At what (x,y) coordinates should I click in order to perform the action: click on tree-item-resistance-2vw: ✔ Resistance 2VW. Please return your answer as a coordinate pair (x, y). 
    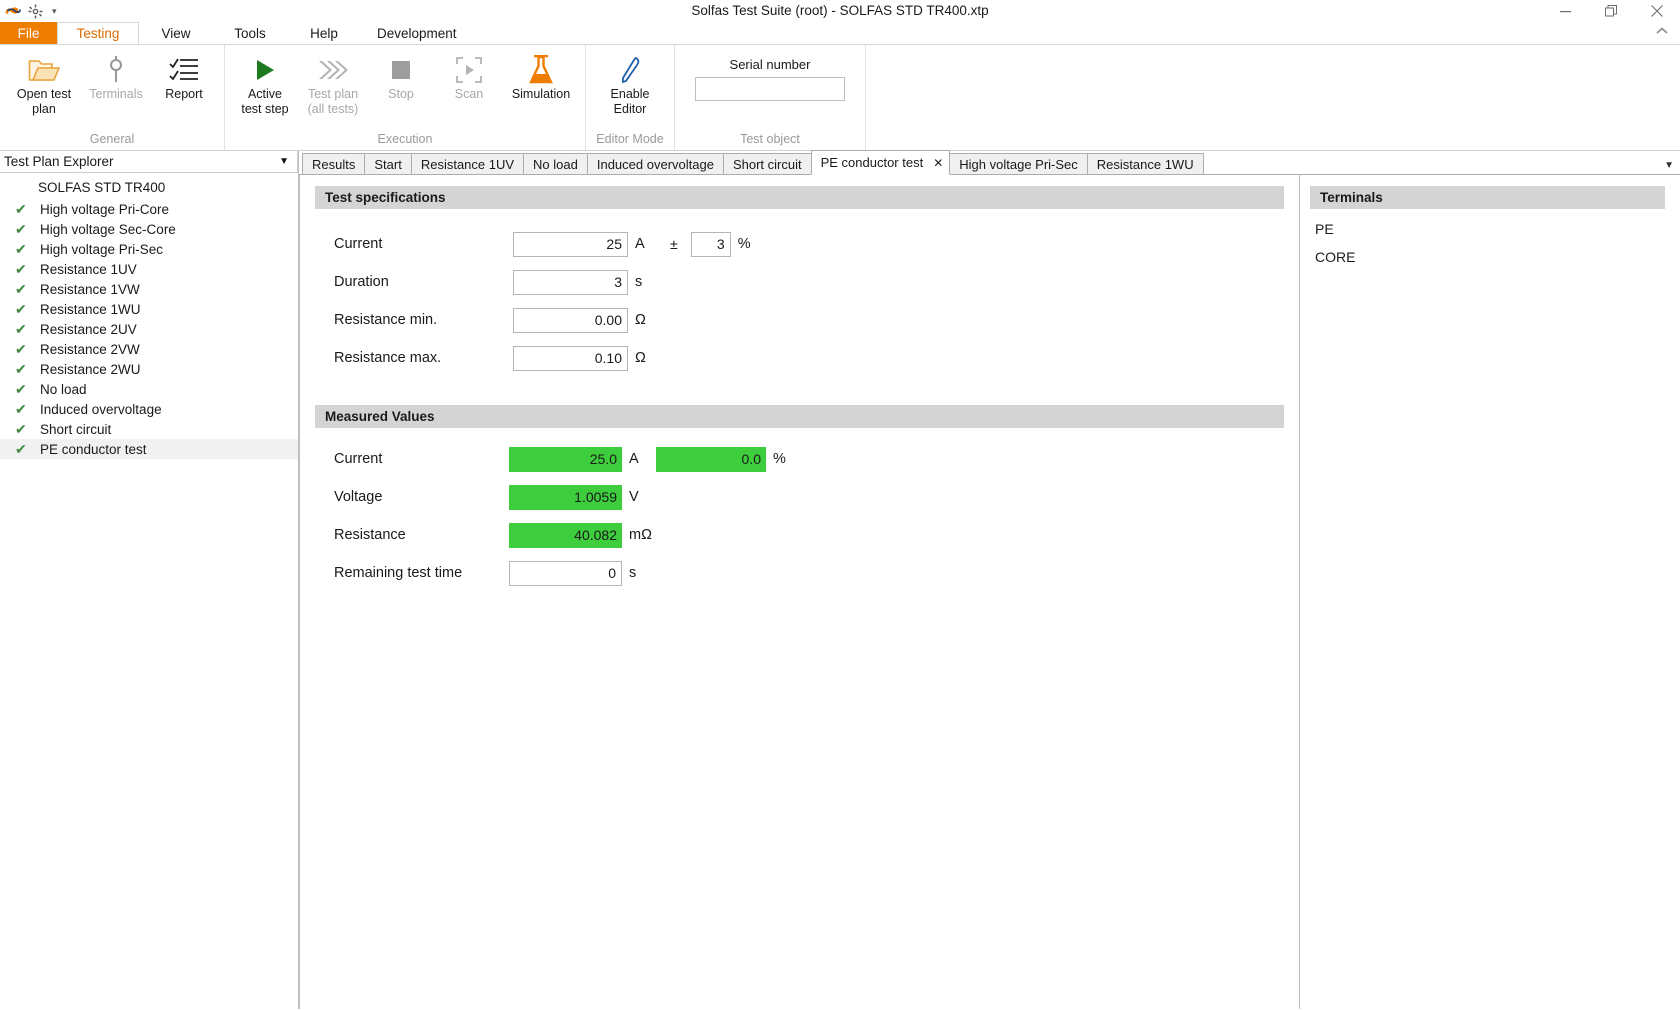
    Looking at the image, I should click on (149, 349).